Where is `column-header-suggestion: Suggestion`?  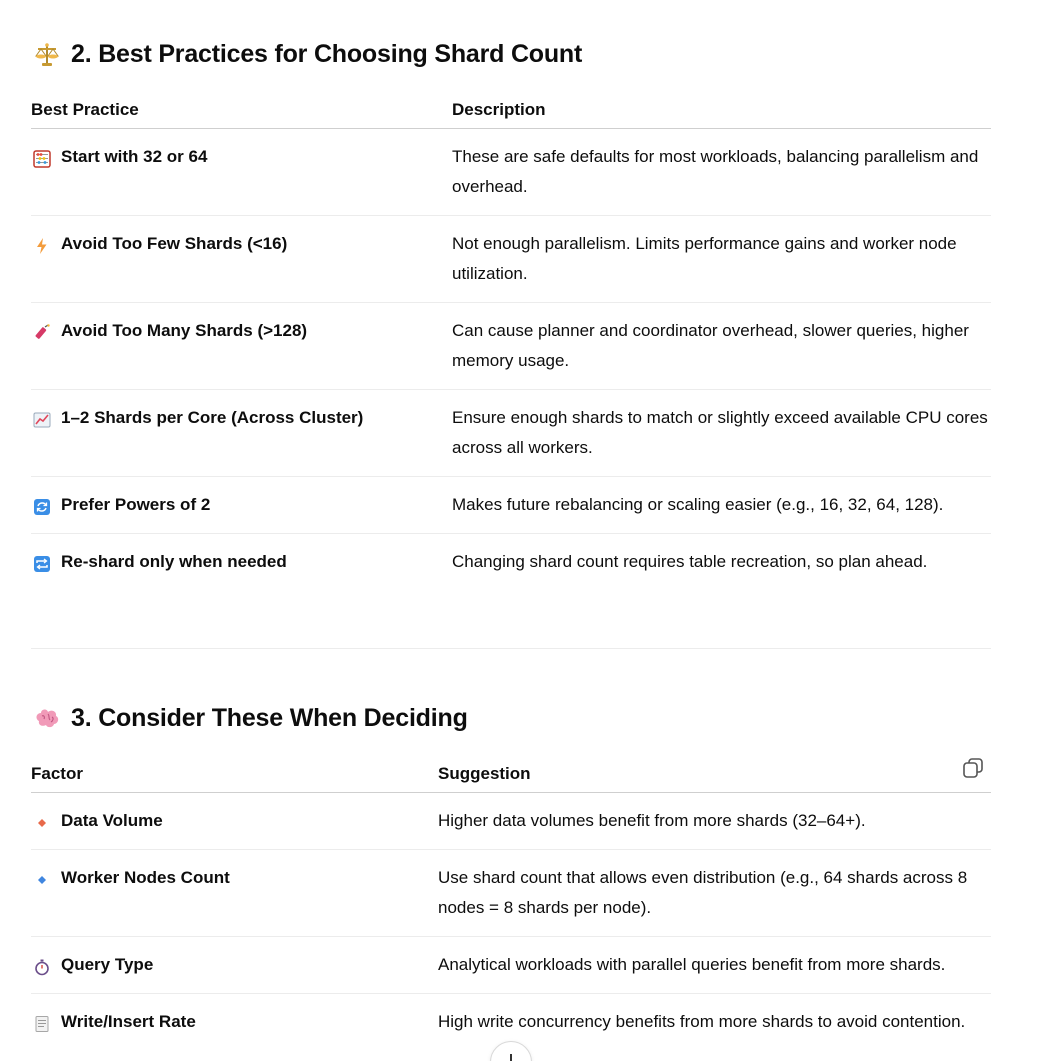 column-header-suggestion: Suggestion is located at coordinates (714, 773).